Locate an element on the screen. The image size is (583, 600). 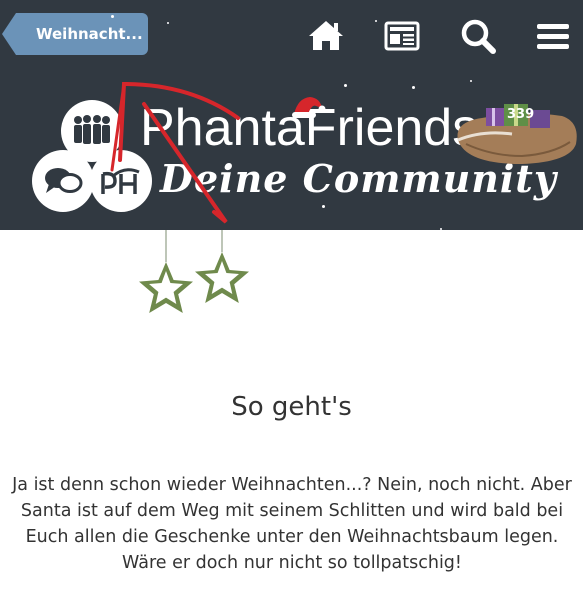
christmas-decoration is located at coordinates (179, 197).